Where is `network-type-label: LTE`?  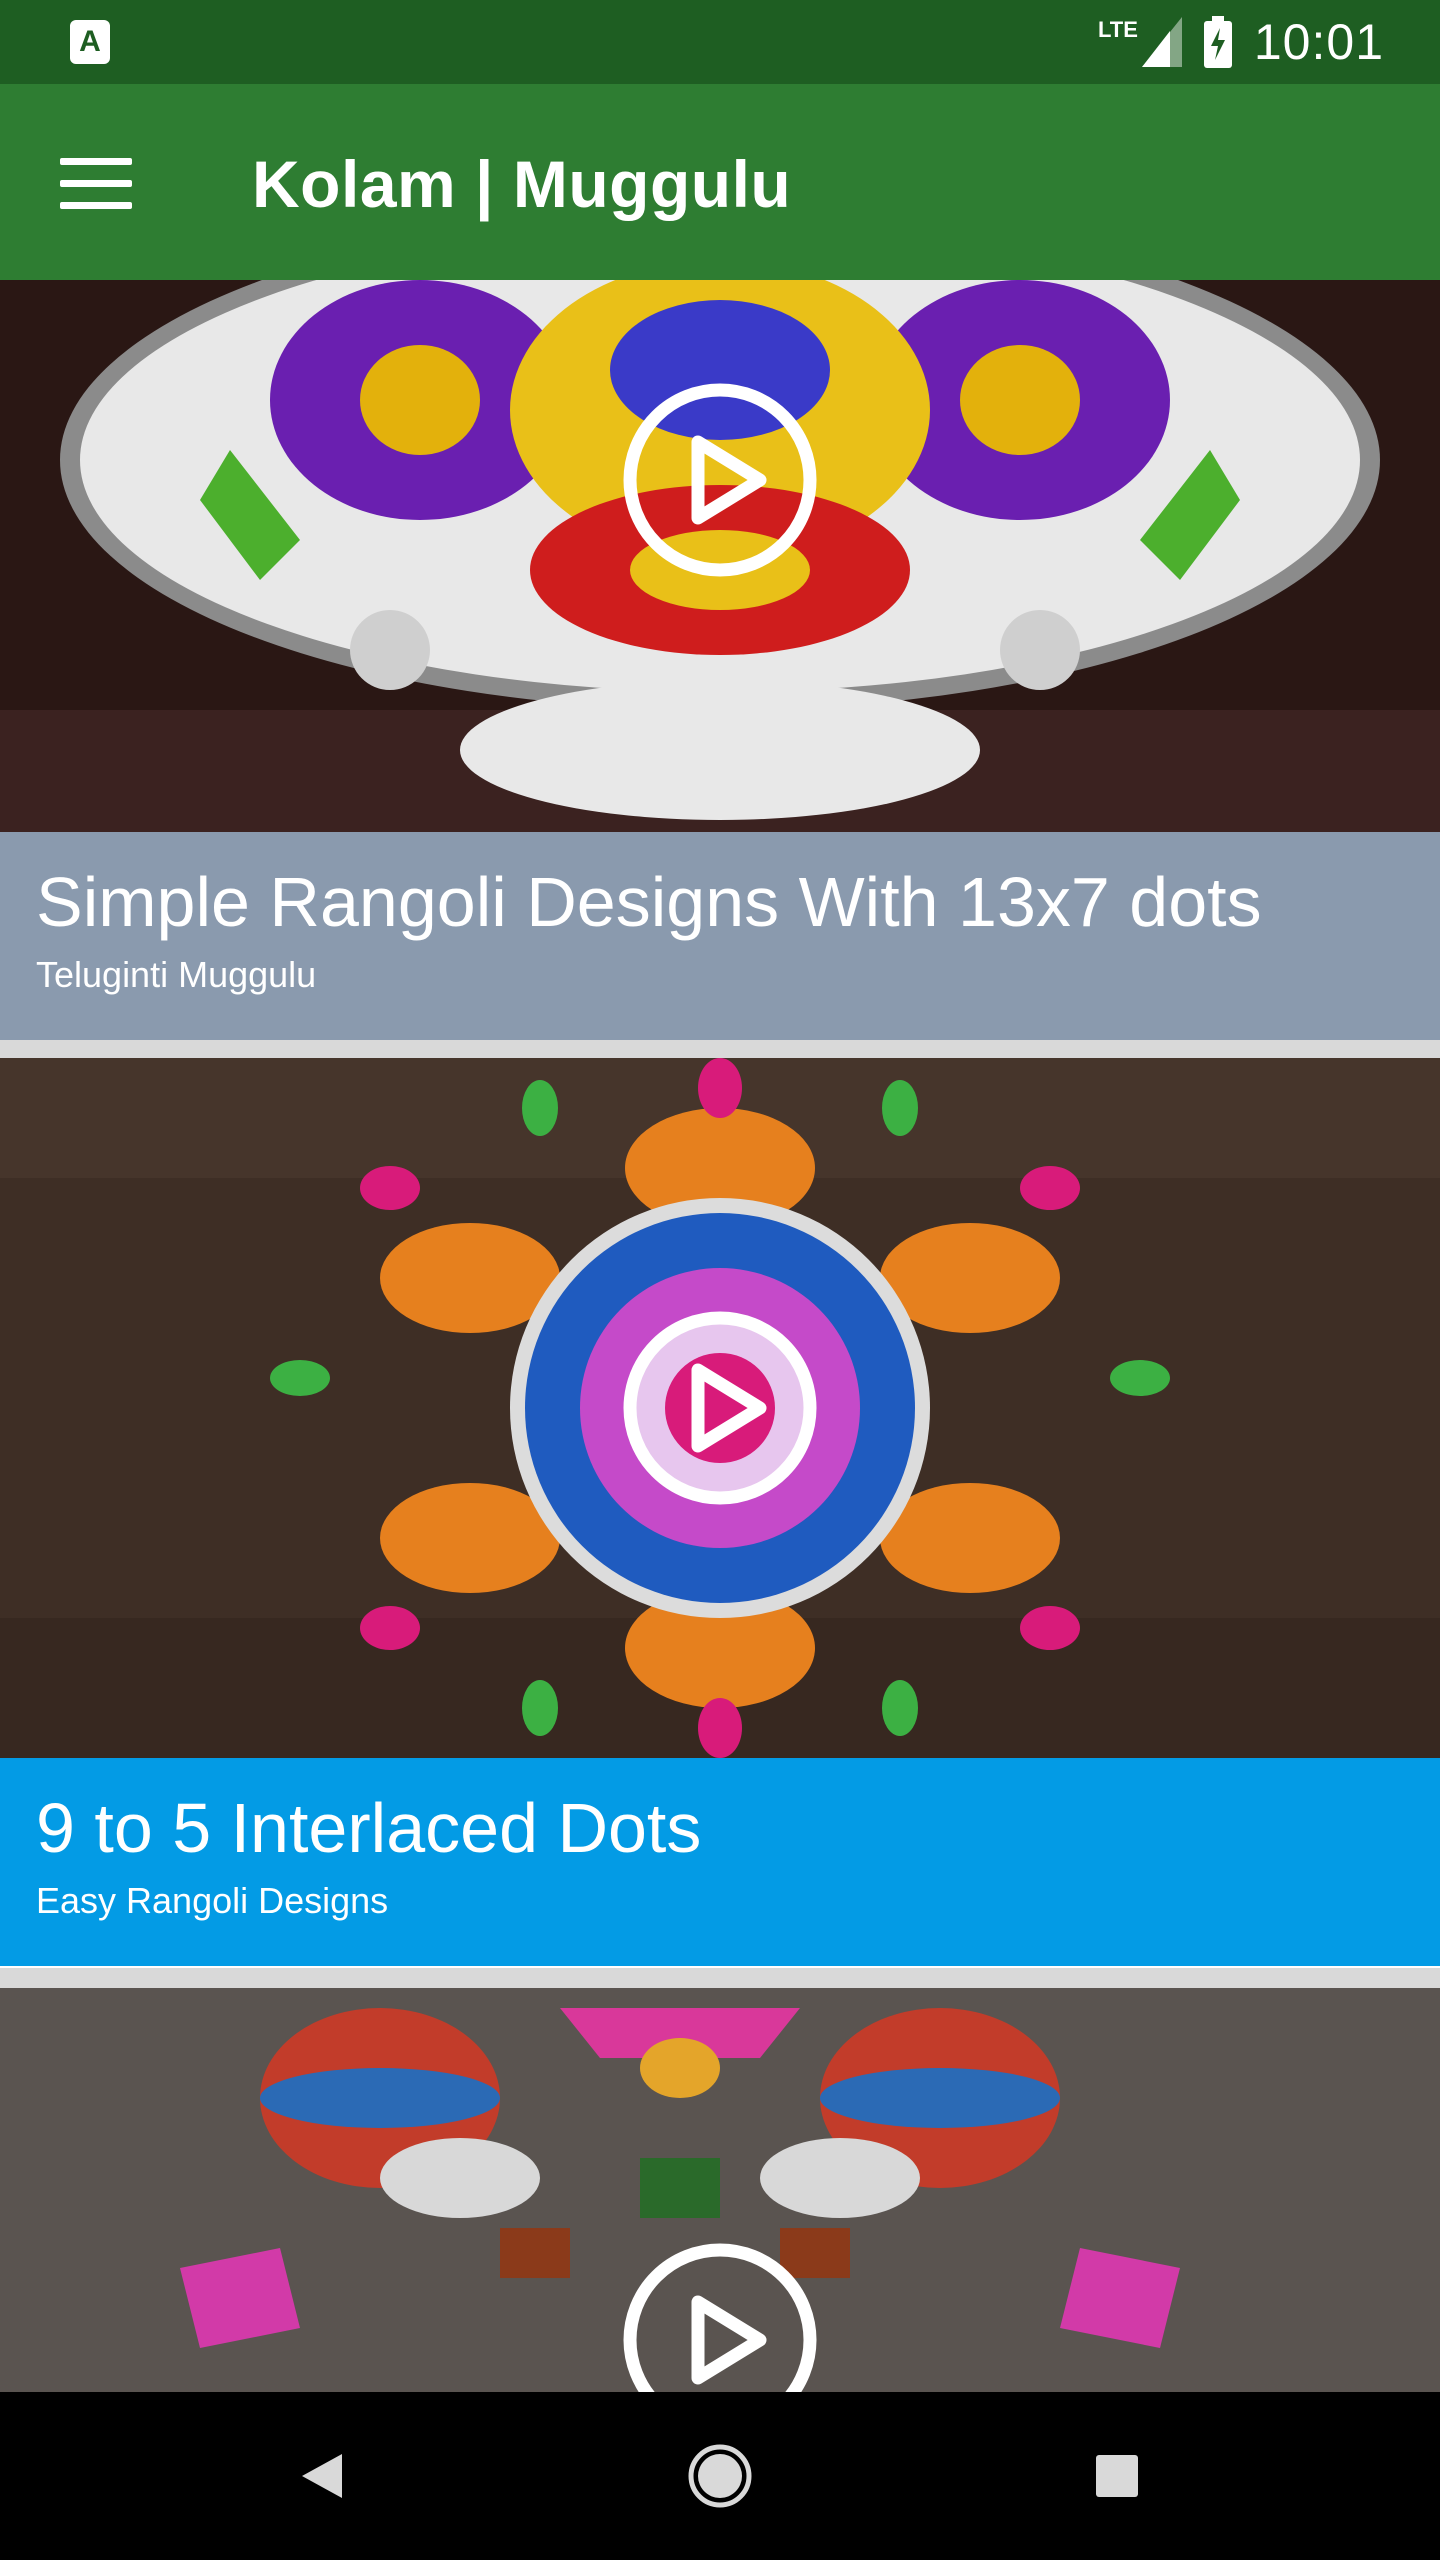
network-type-label: LTE is located at coordinates (1117, 29).